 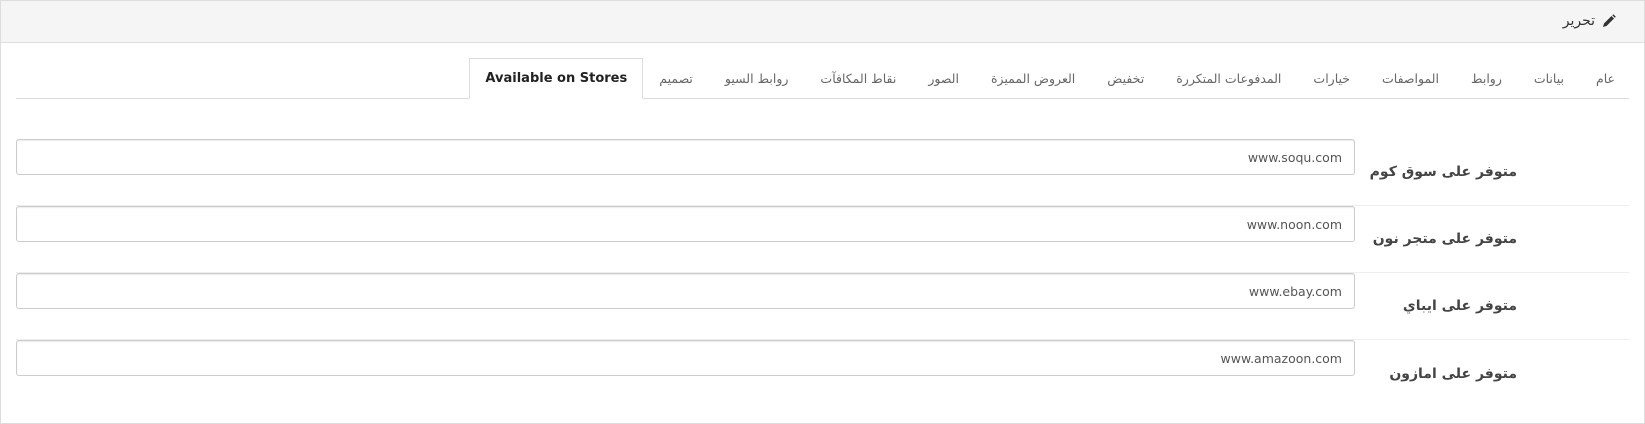 I want to click on panel-heading: تحرير, so click(x=822, y=22).